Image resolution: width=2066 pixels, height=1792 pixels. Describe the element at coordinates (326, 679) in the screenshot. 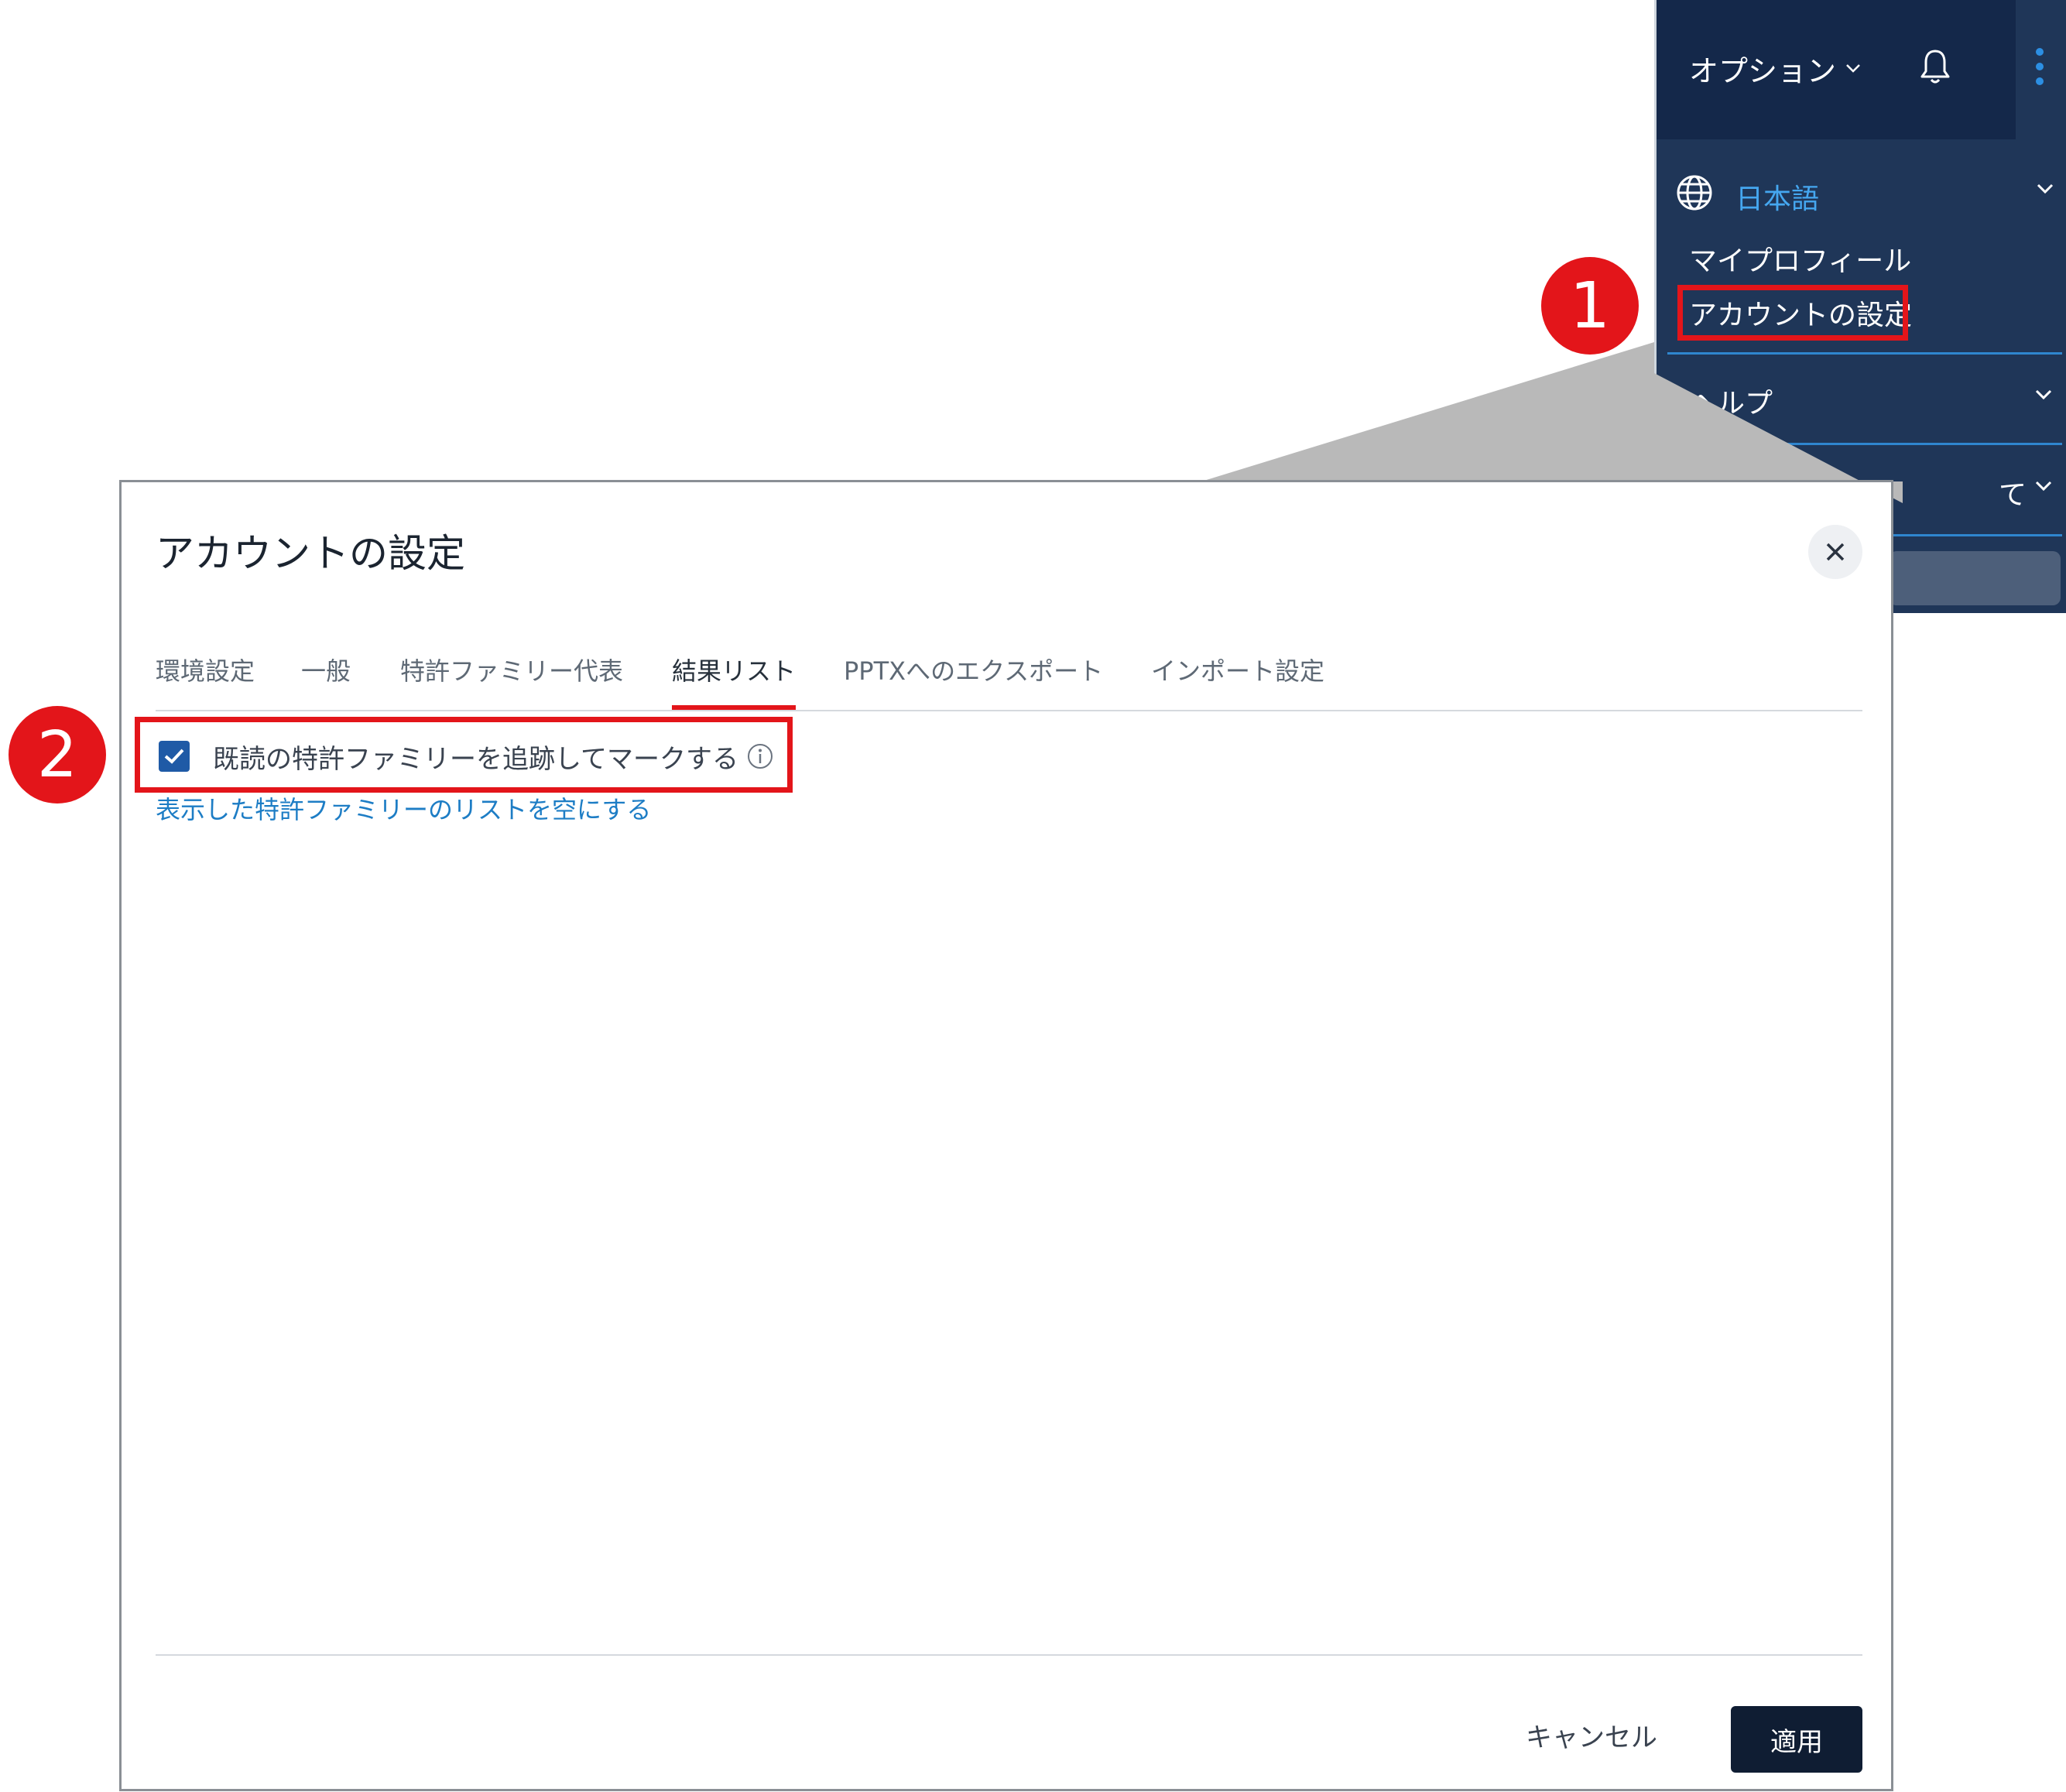

I see `tab-general: 一般` at that location.